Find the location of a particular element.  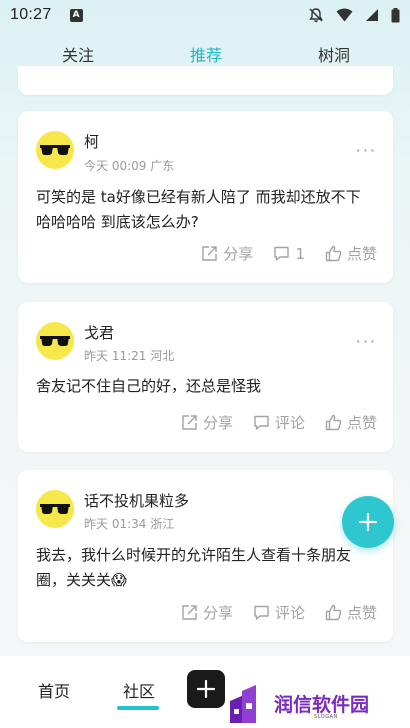

publish-button is located at coordinates (206, 689).